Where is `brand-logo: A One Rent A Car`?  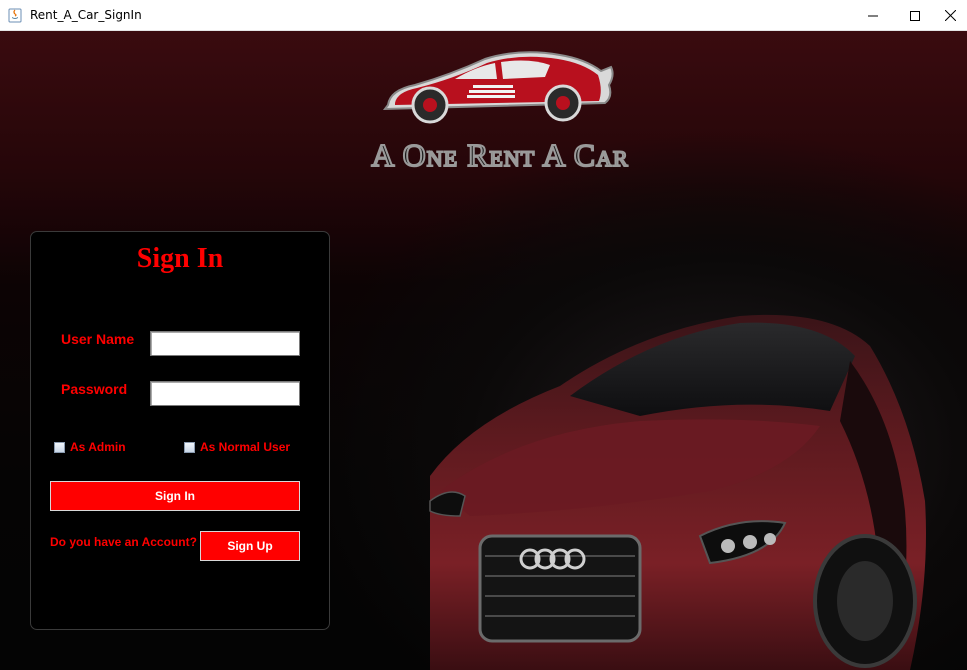 brand-logo: A One Rent A Car is located at coordinates (499, 112).